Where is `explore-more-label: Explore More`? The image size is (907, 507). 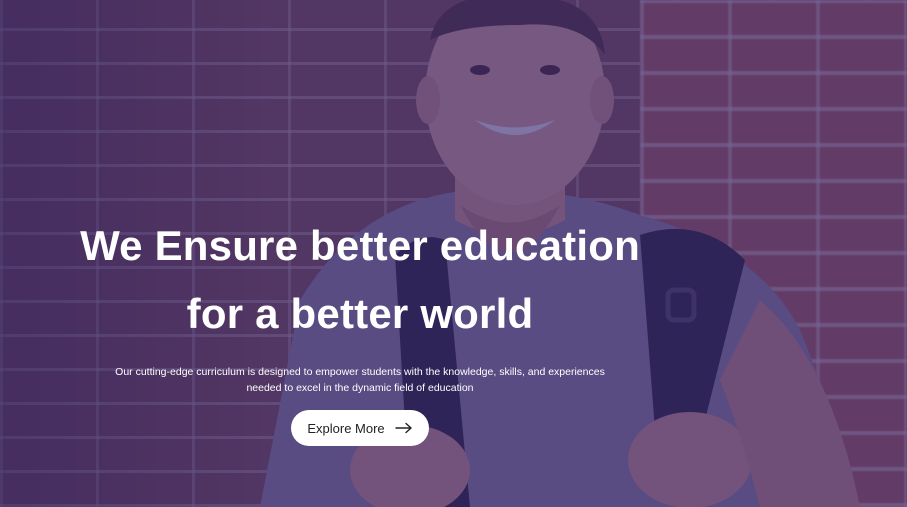
explore-more-label: Explore More is located at coordinates (346, 428).